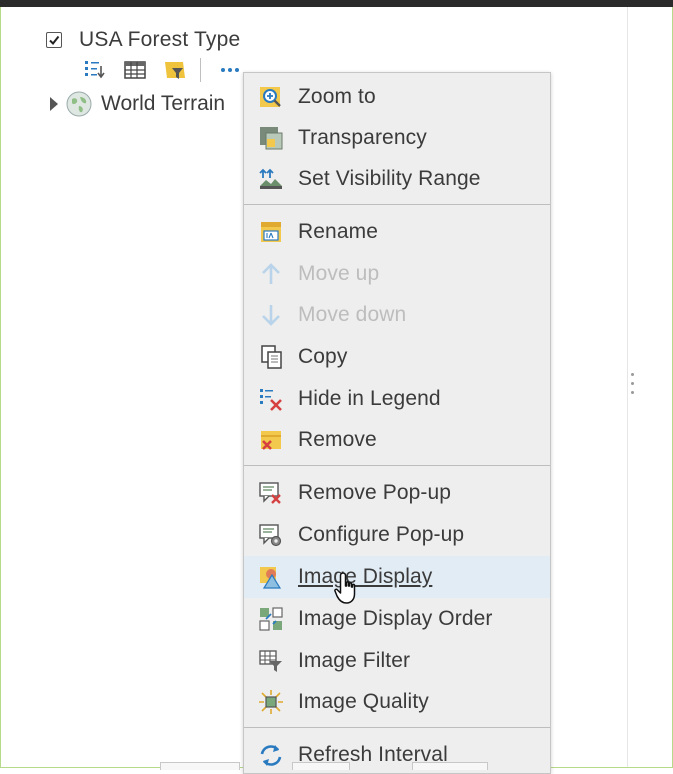 Image resolution: width=673 pixels, height=774 pixels. I want to click on image-quality-icon, so click(271, 702).